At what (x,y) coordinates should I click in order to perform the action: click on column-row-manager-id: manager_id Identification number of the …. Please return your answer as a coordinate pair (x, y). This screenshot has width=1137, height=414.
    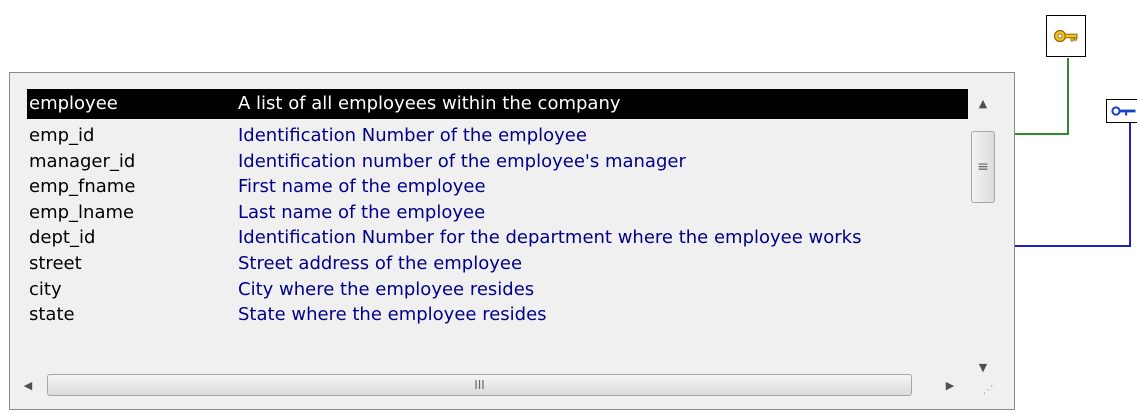
    Looking at the image, I should click on (497, 164).